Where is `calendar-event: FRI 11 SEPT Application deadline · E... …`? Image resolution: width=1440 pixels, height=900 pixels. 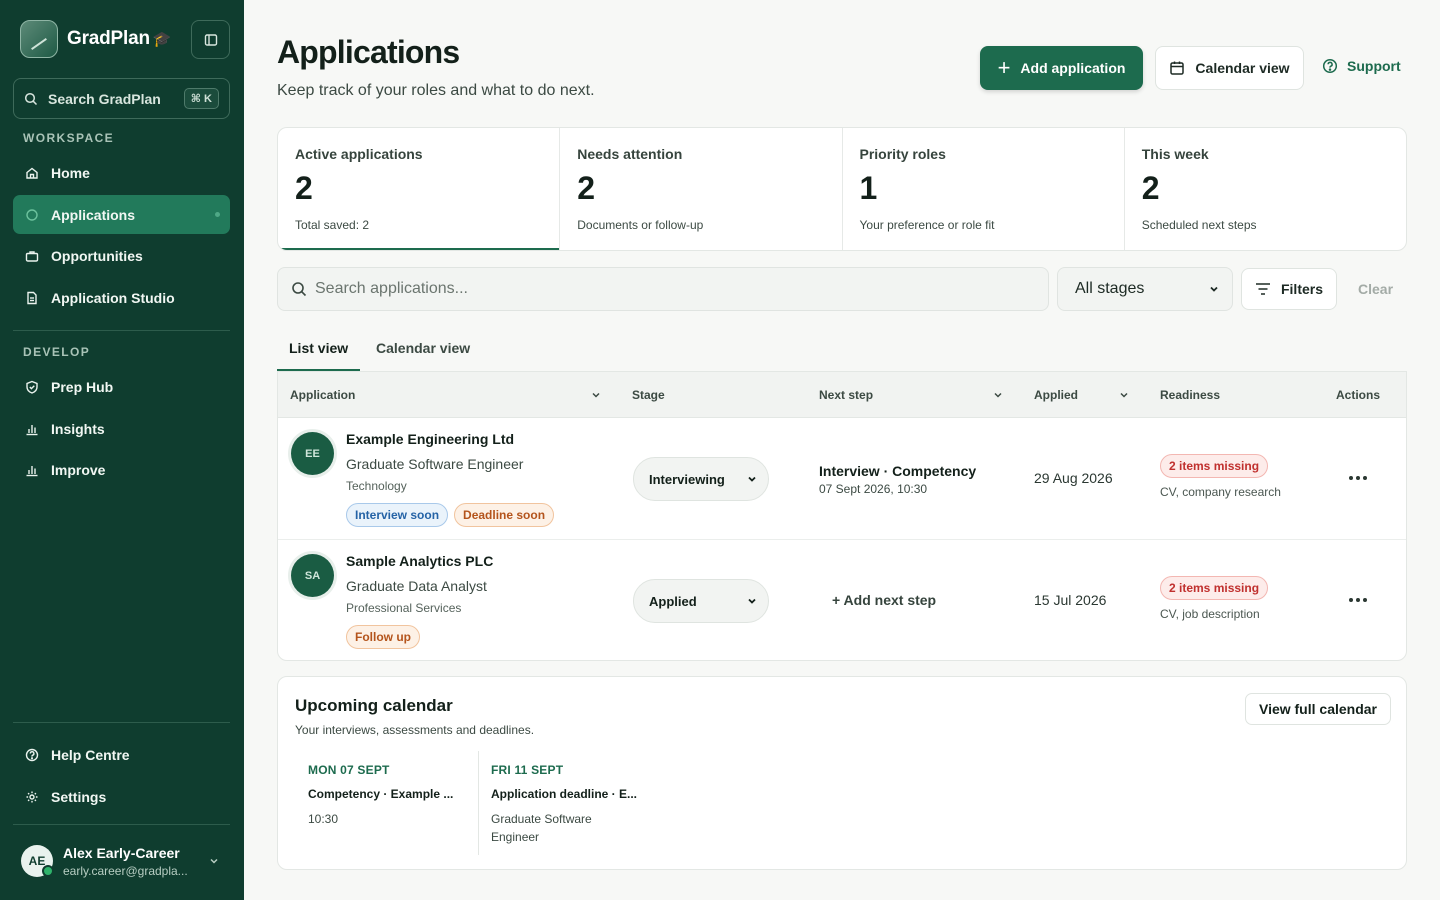 calendar-event: FRI 11 SEPT Application deadline · E... … is located at coordinates (558, 803).